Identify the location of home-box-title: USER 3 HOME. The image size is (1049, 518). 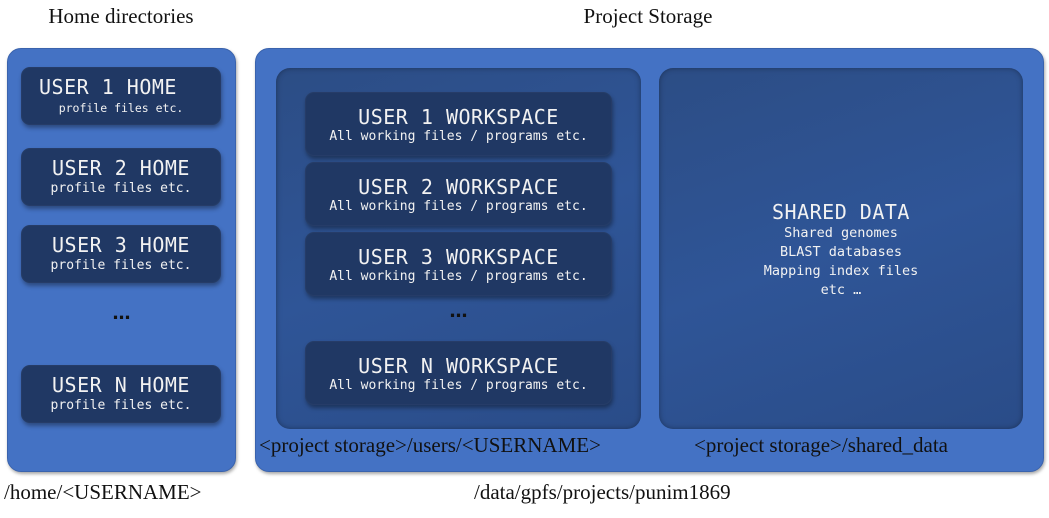
(121, 245).